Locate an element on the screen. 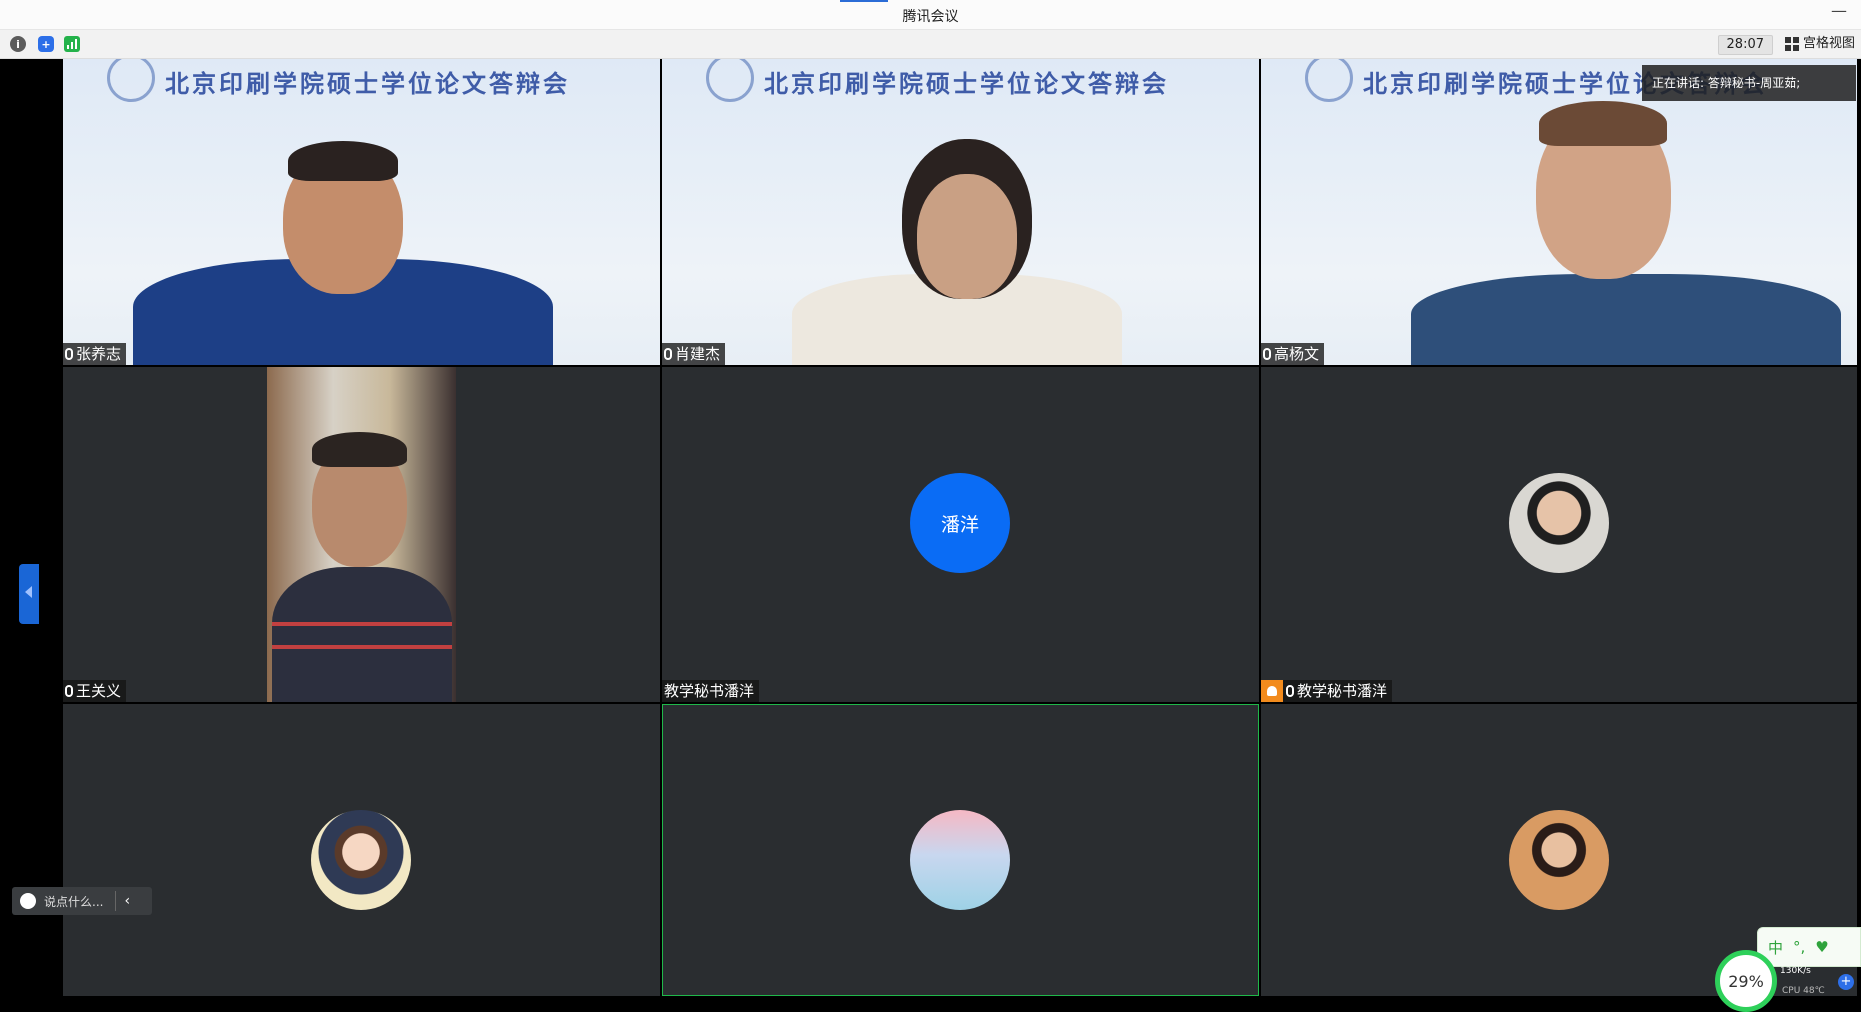 This screenshot has width=1861, height=1012. avatar: 潘洋 is located at coordinates (960, 523).